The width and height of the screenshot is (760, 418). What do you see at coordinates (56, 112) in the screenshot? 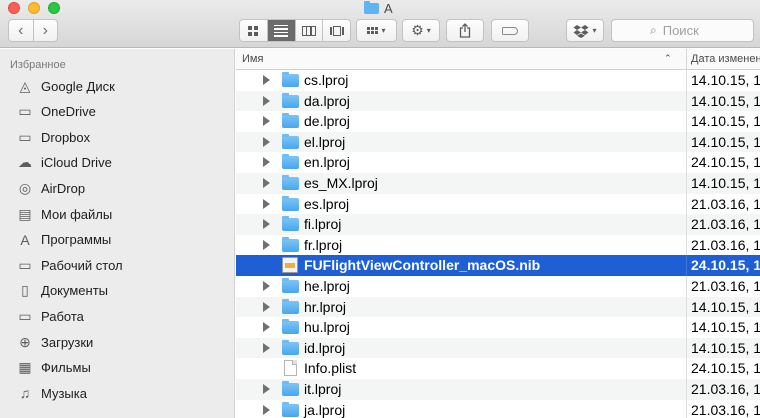
I see `sidebar-item: ▭ OneDrive` at bounding box center [56, 112].